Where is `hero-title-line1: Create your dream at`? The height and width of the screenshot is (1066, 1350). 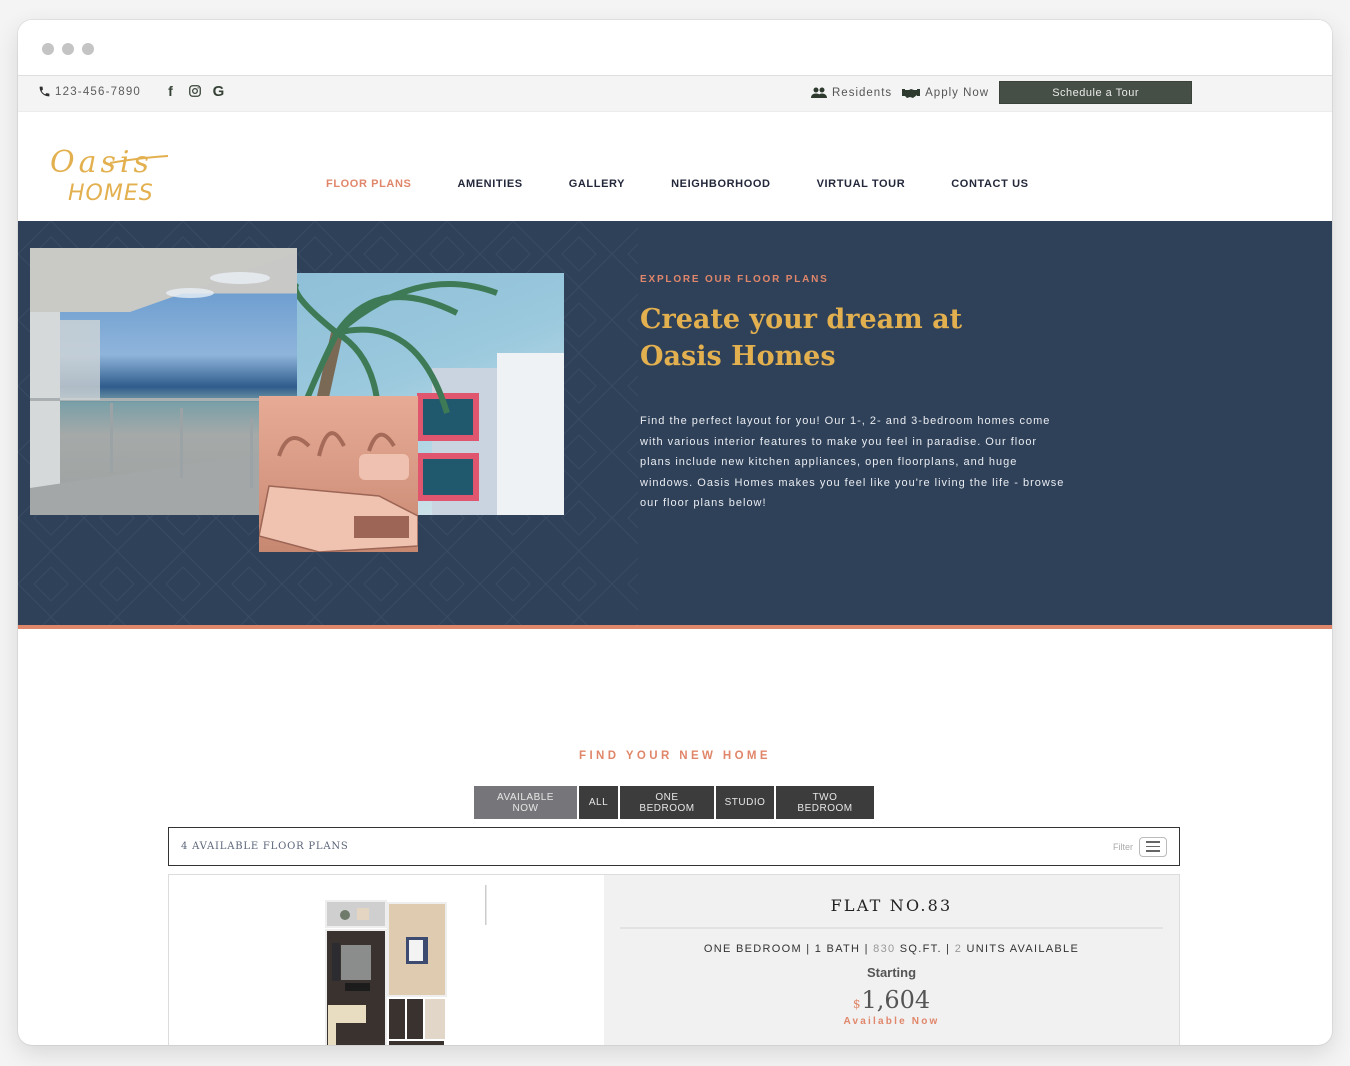
hero-title-line1: Create your dream at is located at coordinates (801, 319).